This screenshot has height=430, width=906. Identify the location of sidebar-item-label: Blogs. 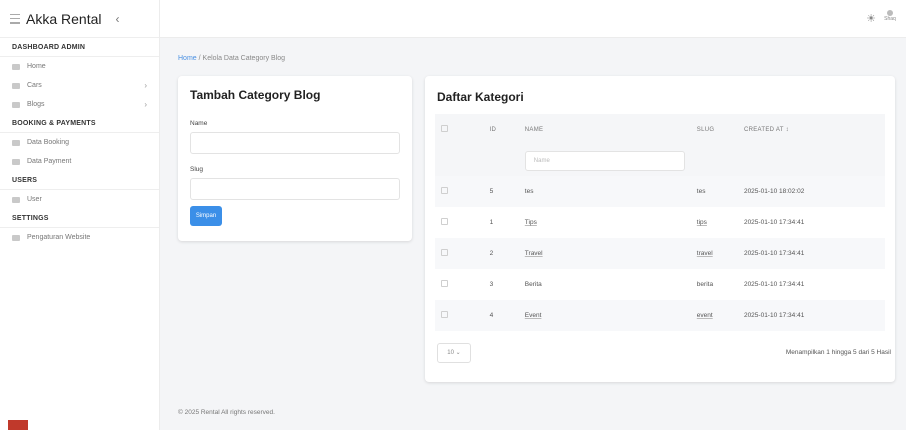
(36, 104).